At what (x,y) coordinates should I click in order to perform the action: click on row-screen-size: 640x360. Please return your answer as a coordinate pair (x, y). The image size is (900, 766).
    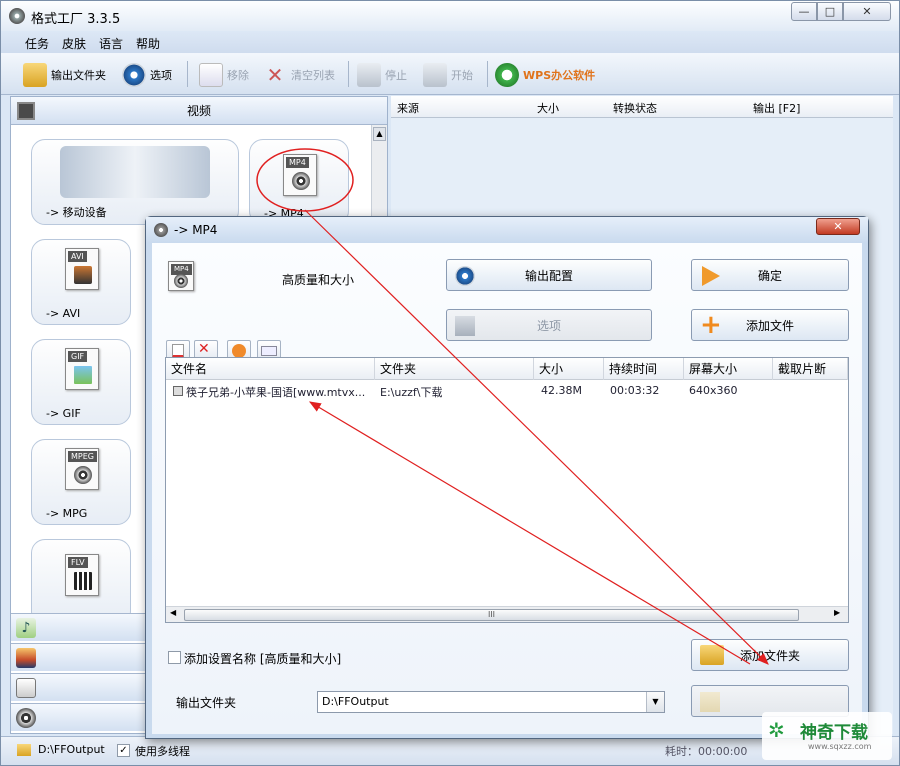
    Looking at the image, I should click on (713, 390).